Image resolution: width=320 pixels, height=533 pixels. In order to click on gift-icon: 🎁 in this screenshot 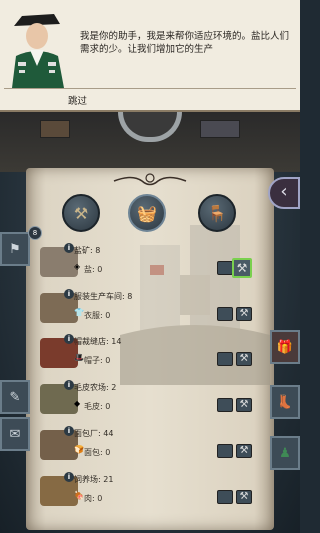, I will do `click(285, 347)`.